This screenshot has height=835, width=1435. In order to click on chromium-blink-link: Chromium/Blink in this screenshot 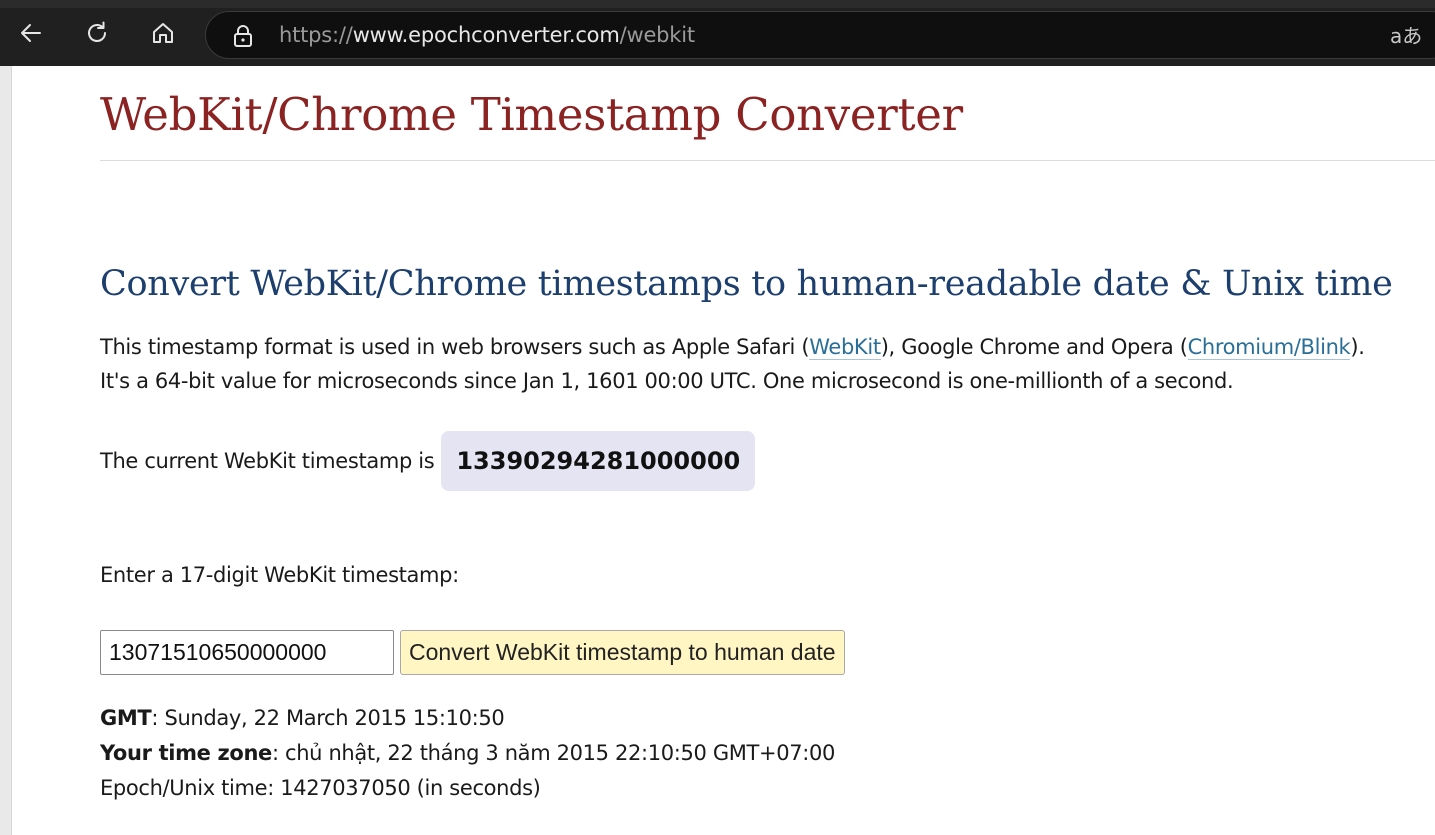, I will do `click(1269, 347)`.